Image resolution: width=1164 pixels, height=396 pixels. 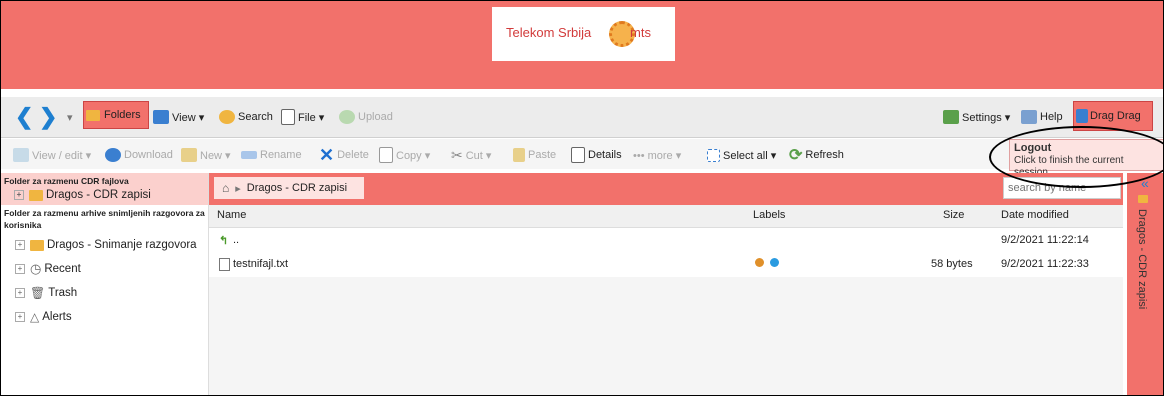 What do you see at coordinates (976, 117) in the screenshot?
I see `settings-button: Settings ▾` at bounding box center [976, 117].